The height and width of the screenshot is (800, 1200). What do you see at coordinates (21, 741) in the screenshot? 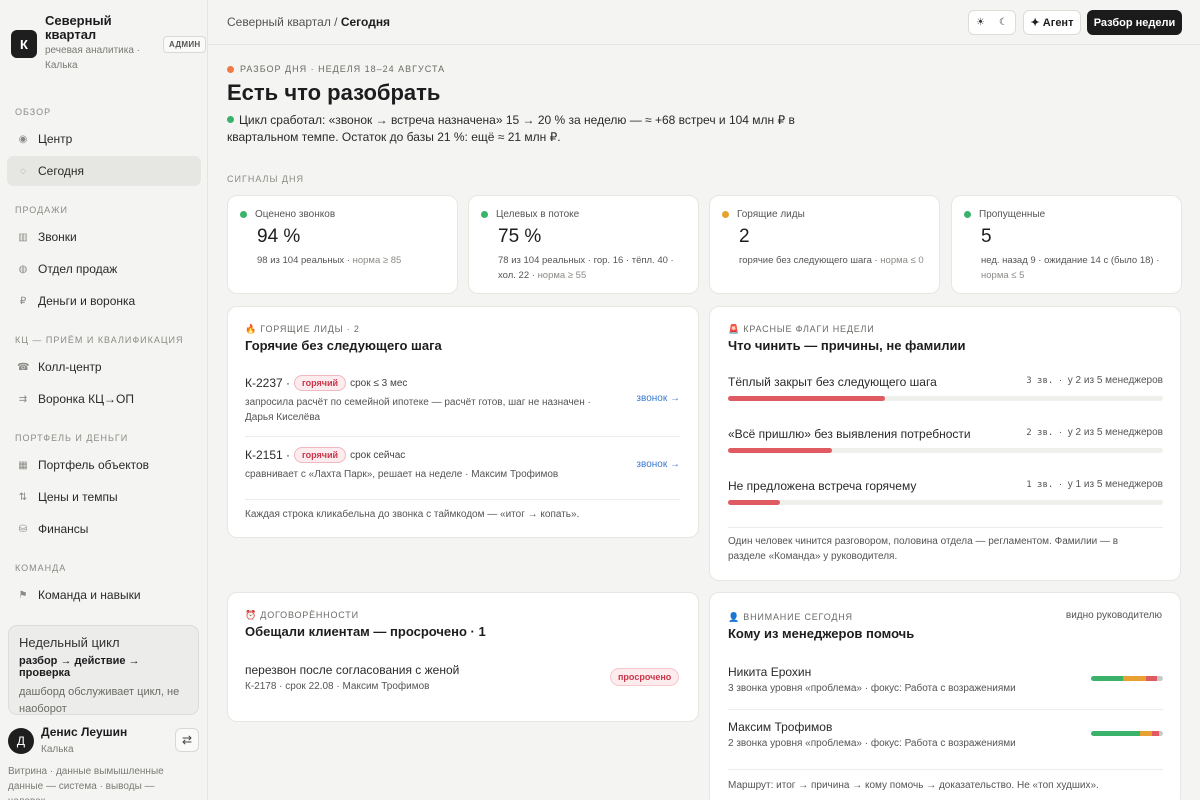
I see `avatar: Д` at bounding box center [21, 741].